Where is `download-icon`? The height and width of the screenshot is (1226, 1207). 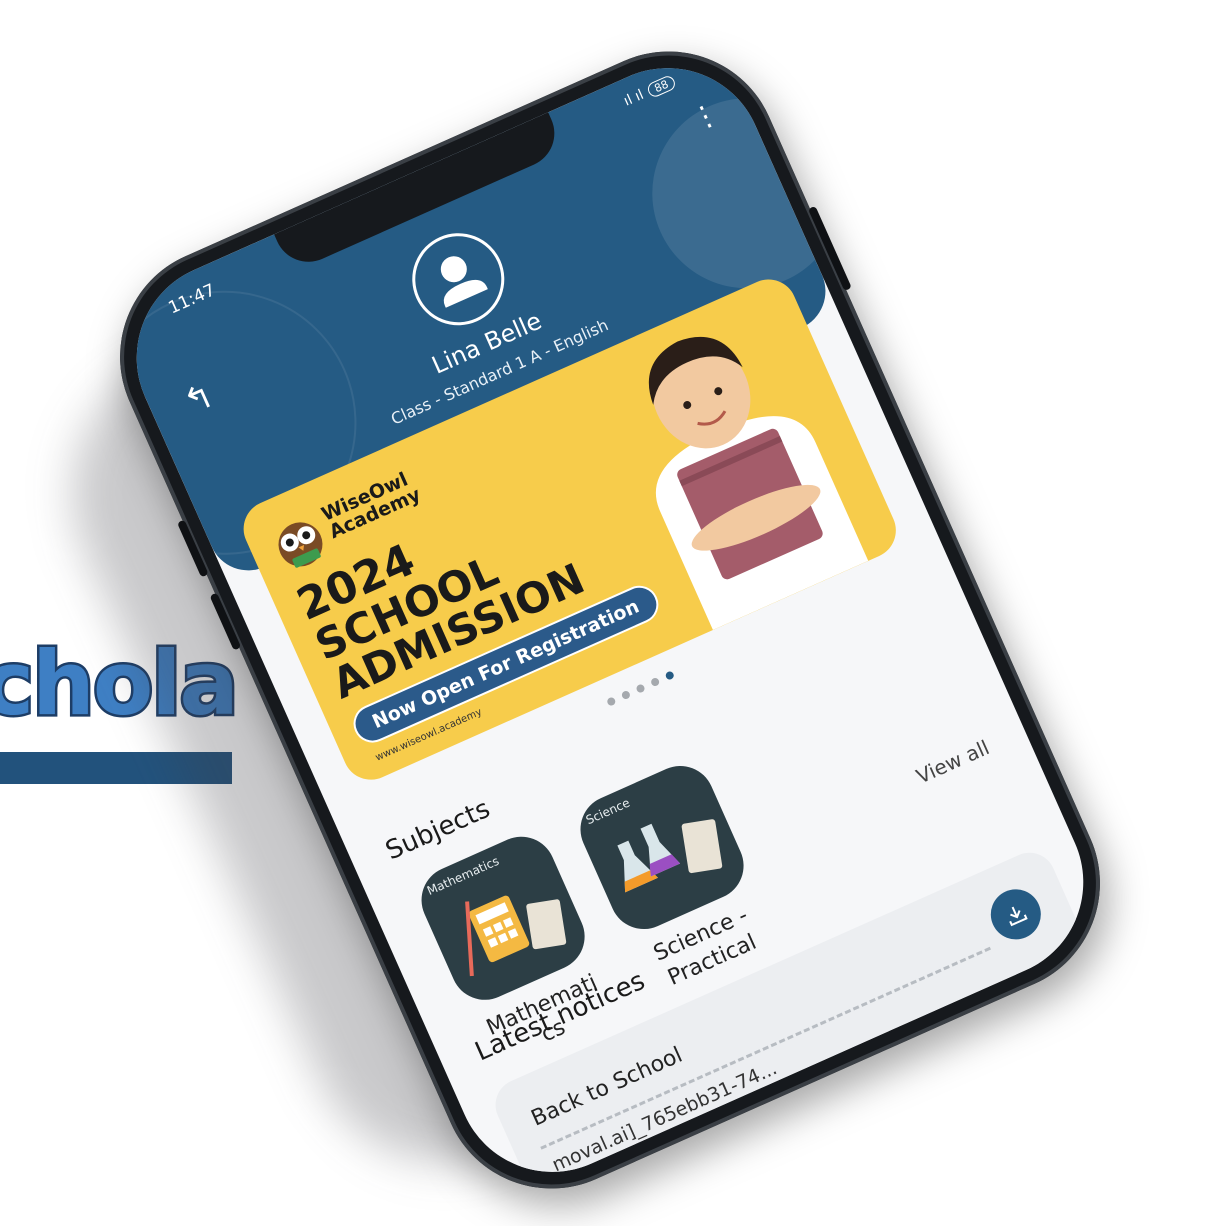
download-icon is located at coordinates (1015, 914).